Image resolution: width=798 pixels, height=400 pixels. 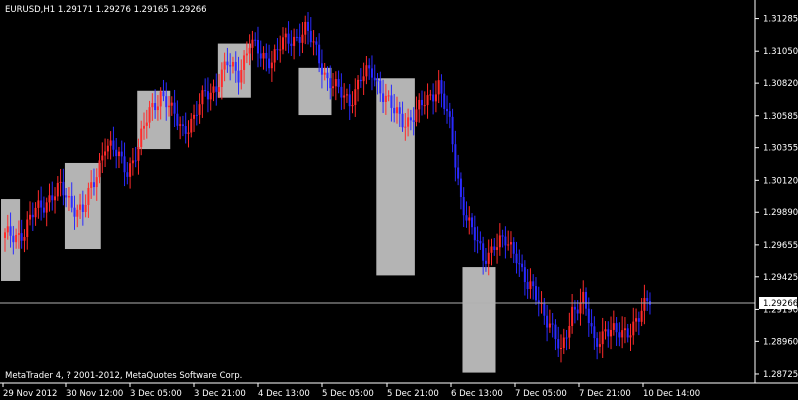 What do you see at coordinates (477, 394) in the screenshot?
I see `time-tick-label: 6 Dec 13:00` at bounding box center [477, 394].